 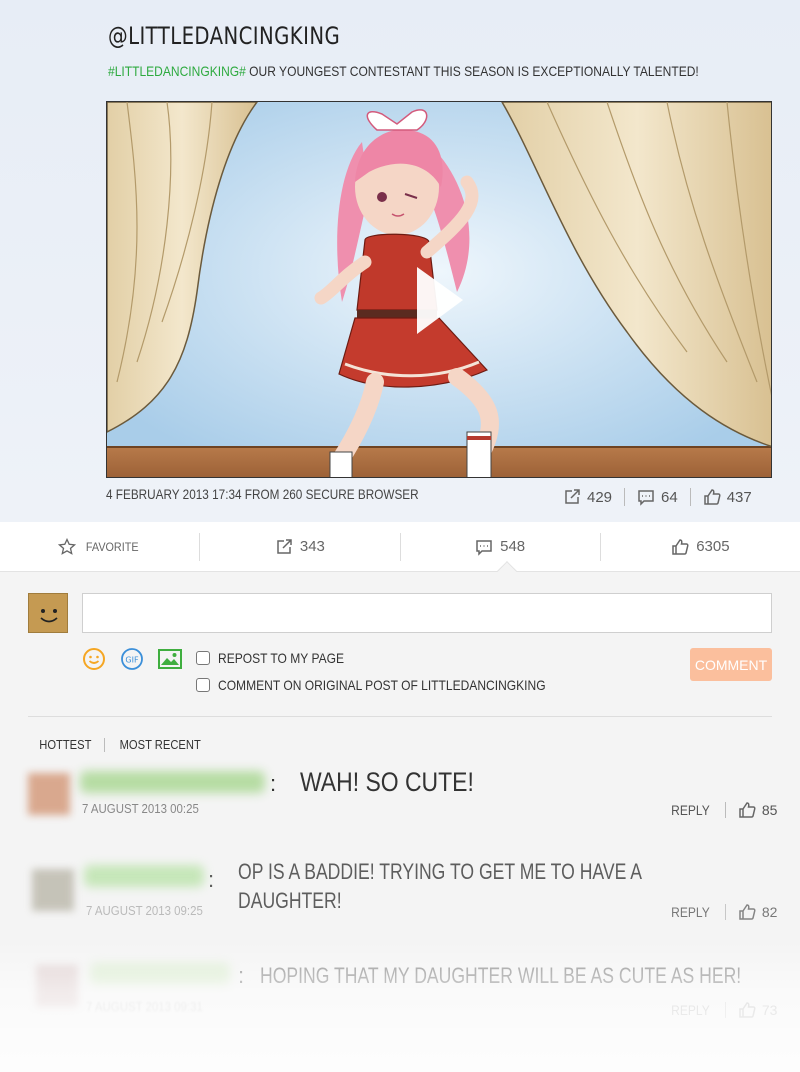 I want to click on repost-checkbox-label: REPOST TO MY PAGE, so click(x=281, y=658).